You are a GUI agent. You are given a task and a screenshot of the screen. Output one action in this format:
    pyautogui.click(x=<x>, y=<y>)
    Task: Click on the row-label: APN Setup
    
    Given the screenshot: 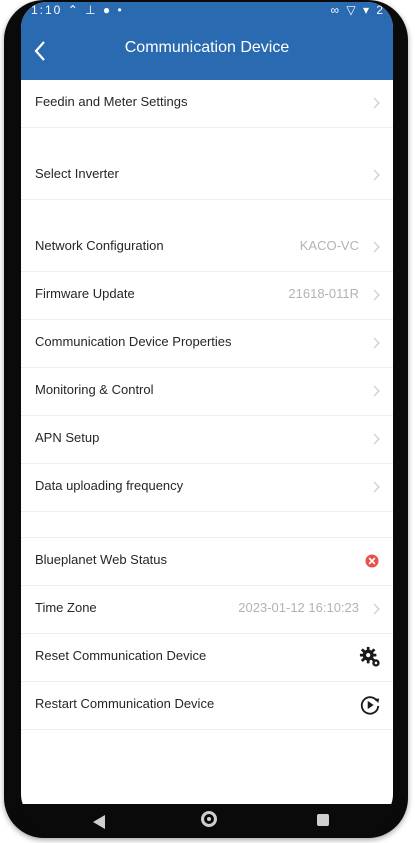 What is the action you would take?
    pyautogui.click(x=67, y=437)
    